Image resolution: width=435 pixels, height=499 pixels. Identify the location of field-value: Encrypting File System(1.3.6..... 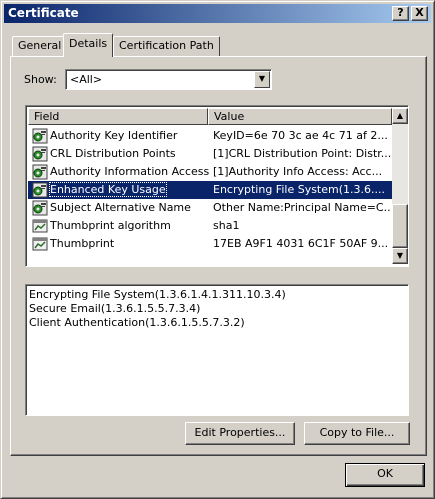
(299, 189).